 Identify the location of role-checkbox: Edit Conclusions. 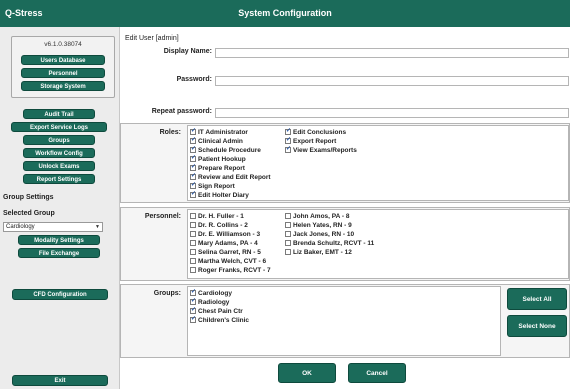
(315, 131).